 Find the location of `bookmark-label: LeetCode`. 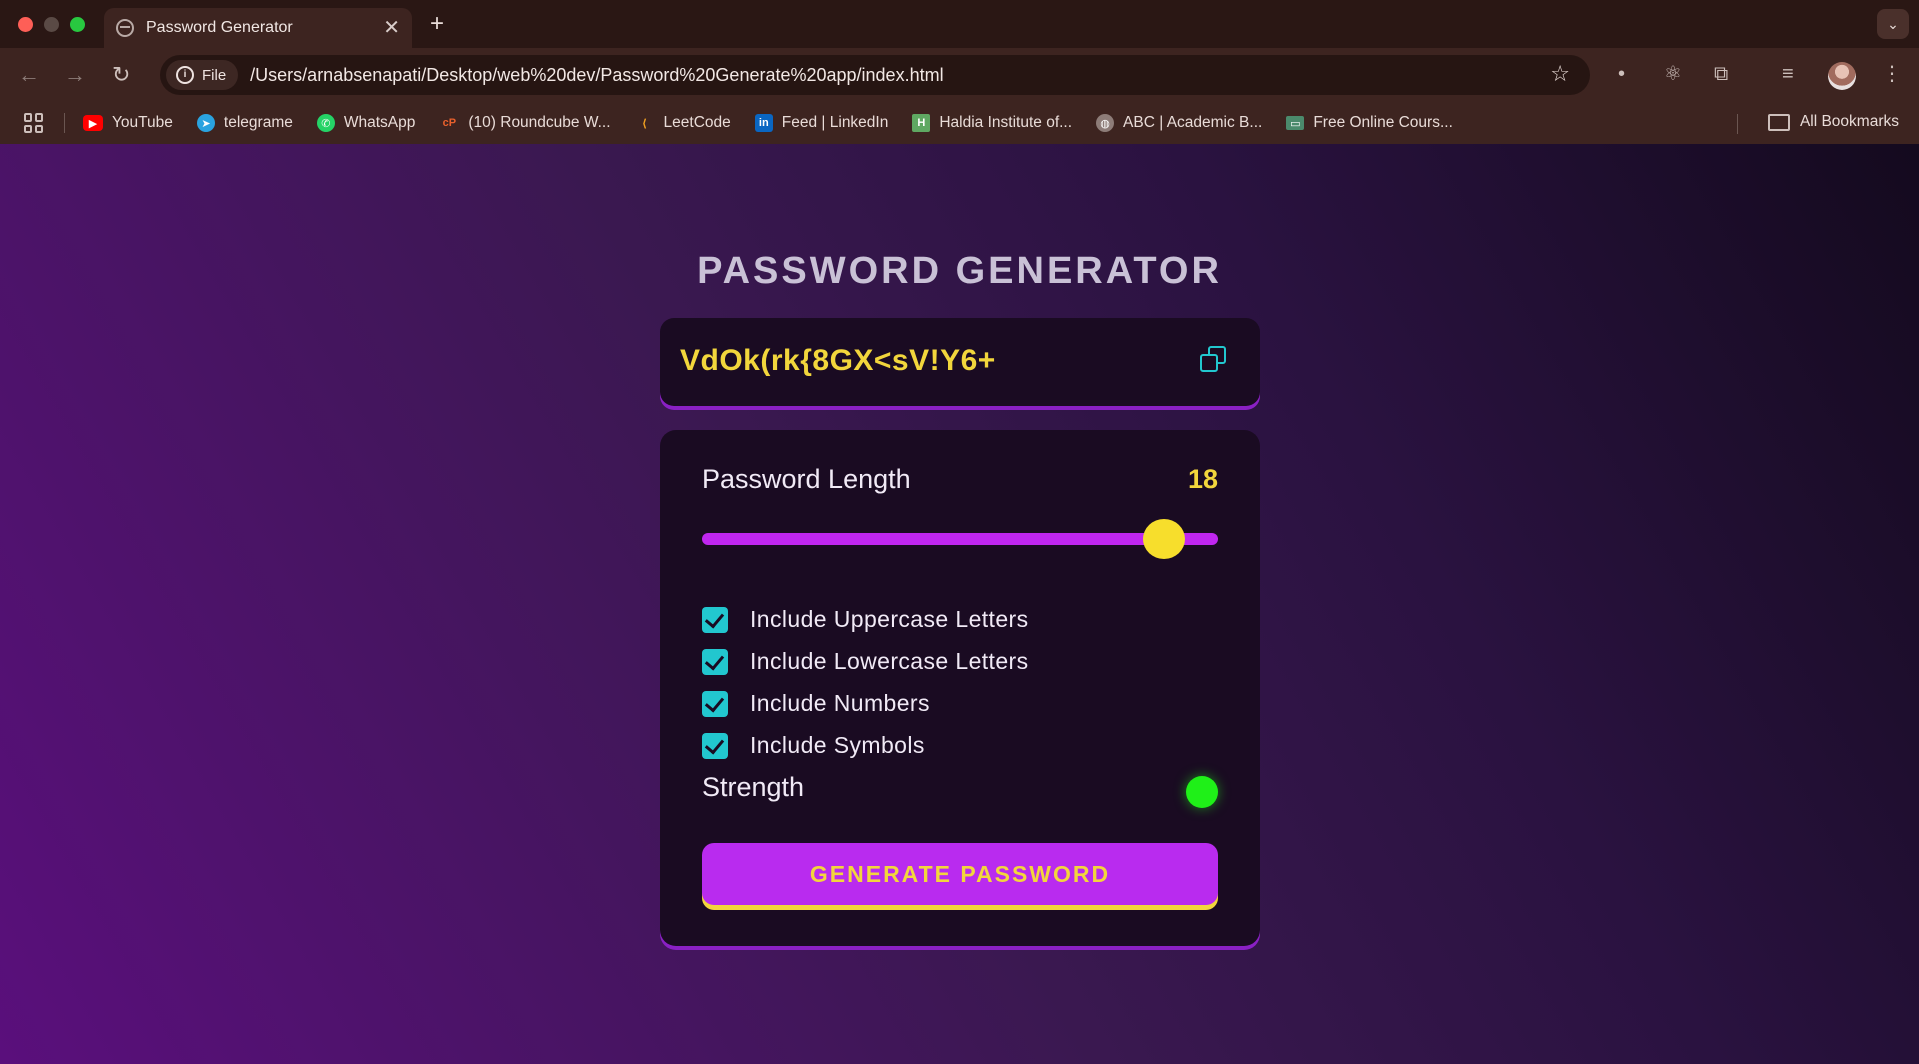

bookmark-label: LeetCode is located at coordinates (697, 122).